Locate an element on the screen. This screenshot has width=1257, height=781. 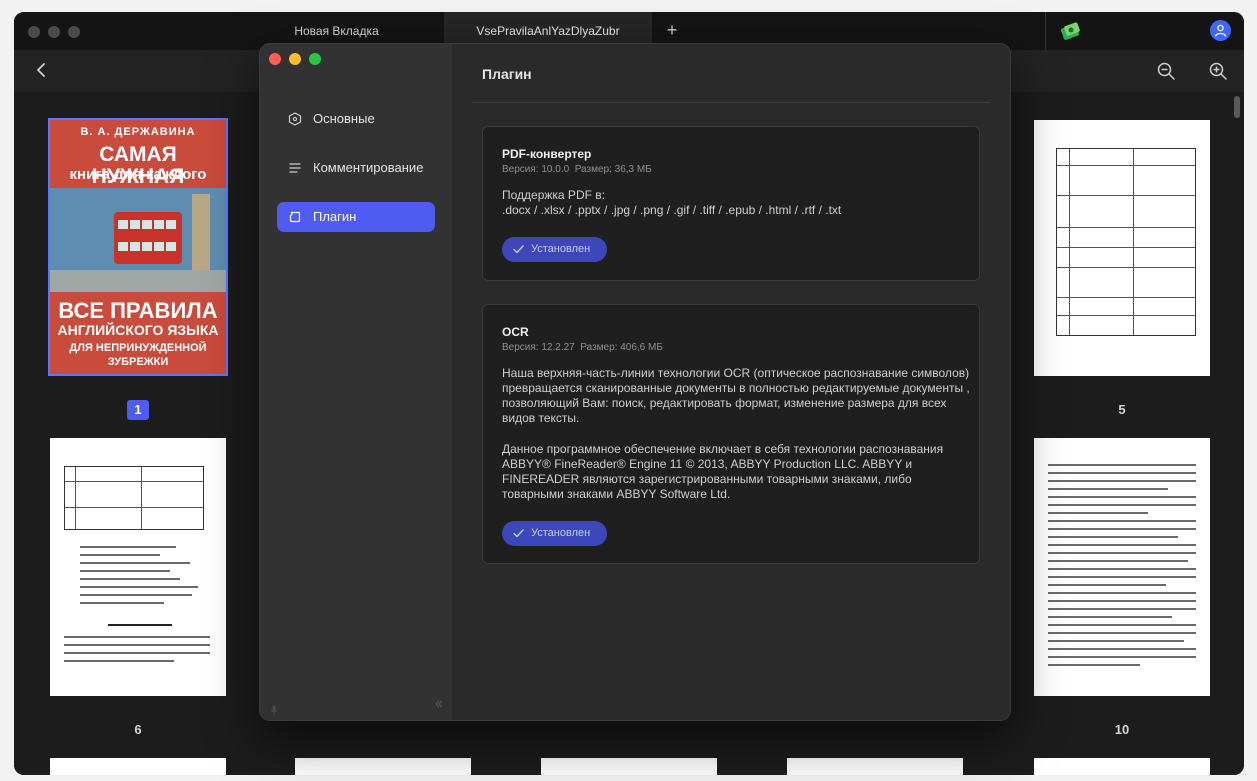
window-controls is located at coordinates (54, 32).